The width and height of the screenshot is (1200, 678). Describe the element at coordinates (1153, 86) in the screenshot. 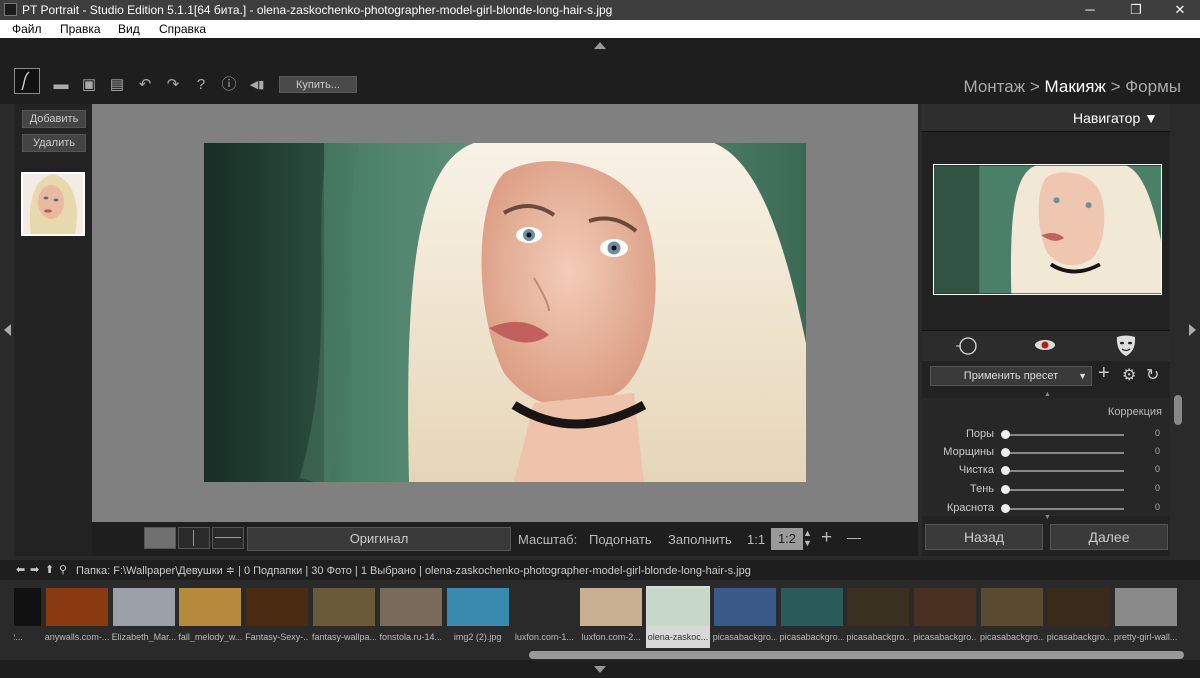

I see `crumb-forms: Формы` at that location.